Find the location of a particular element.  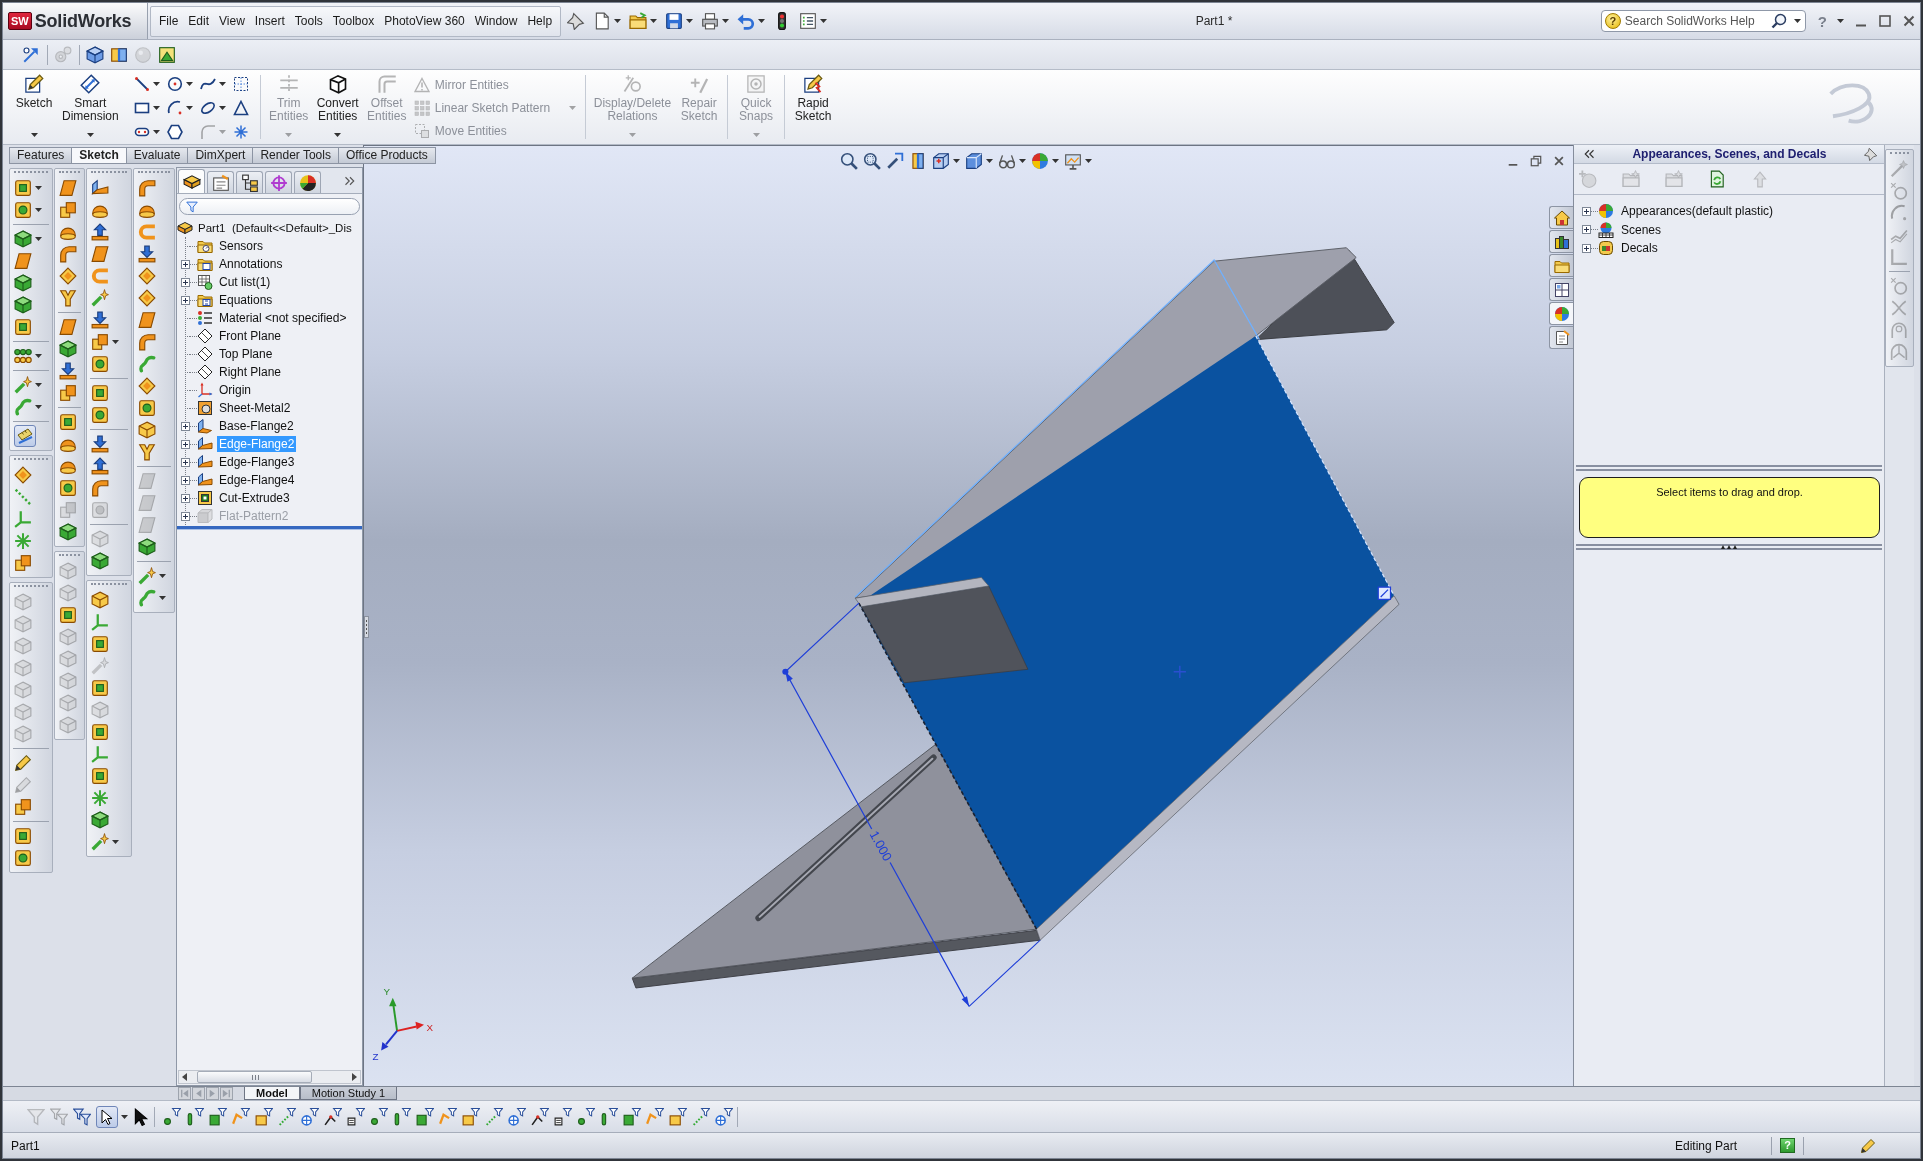

menu-item: Toolbox is located at coordinates (353, 21).